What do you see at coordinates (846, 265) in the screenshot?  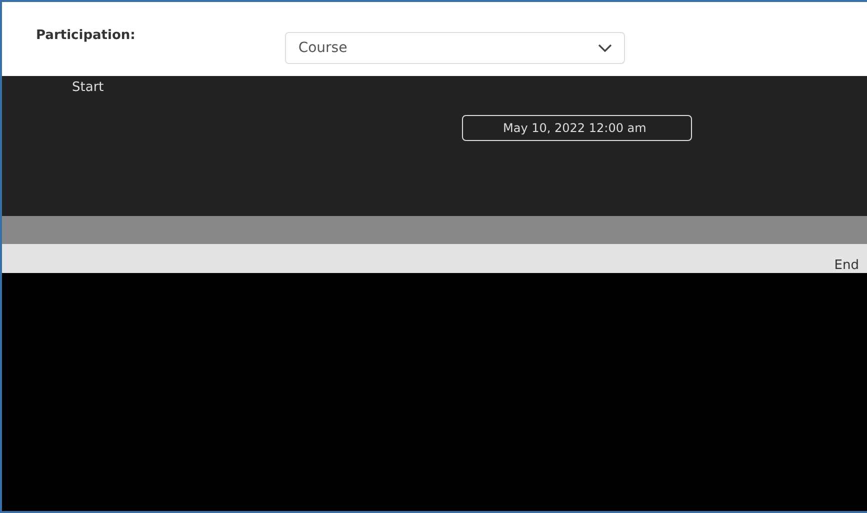 I see `end-label: End` at bounding box center [846, 265].